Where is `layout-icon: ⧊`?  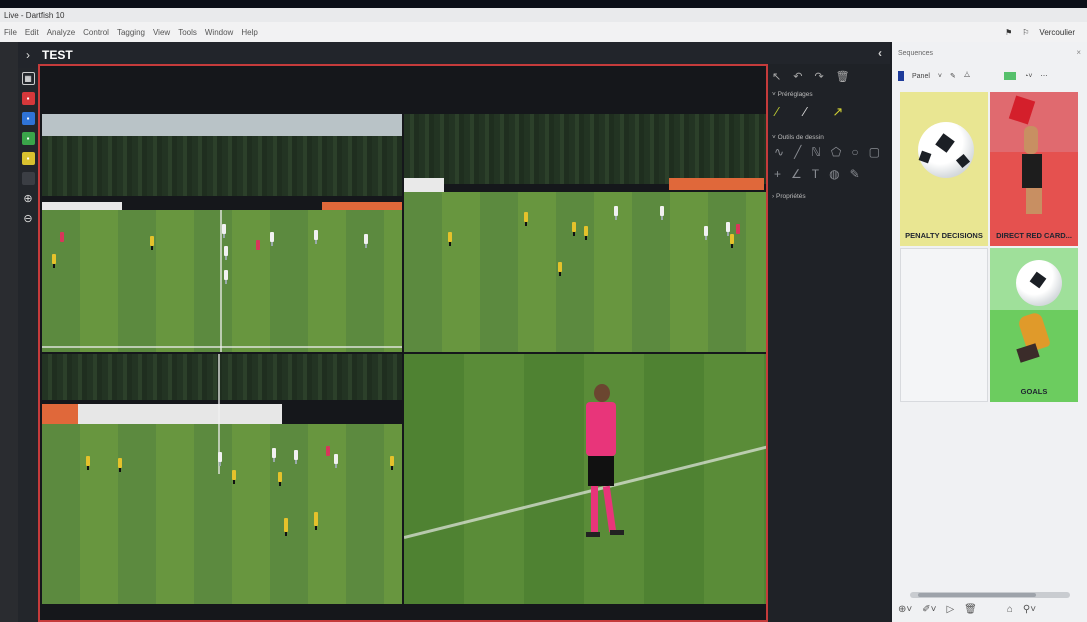
layout-icon: ⧊ is located at coordinates (967, 76).